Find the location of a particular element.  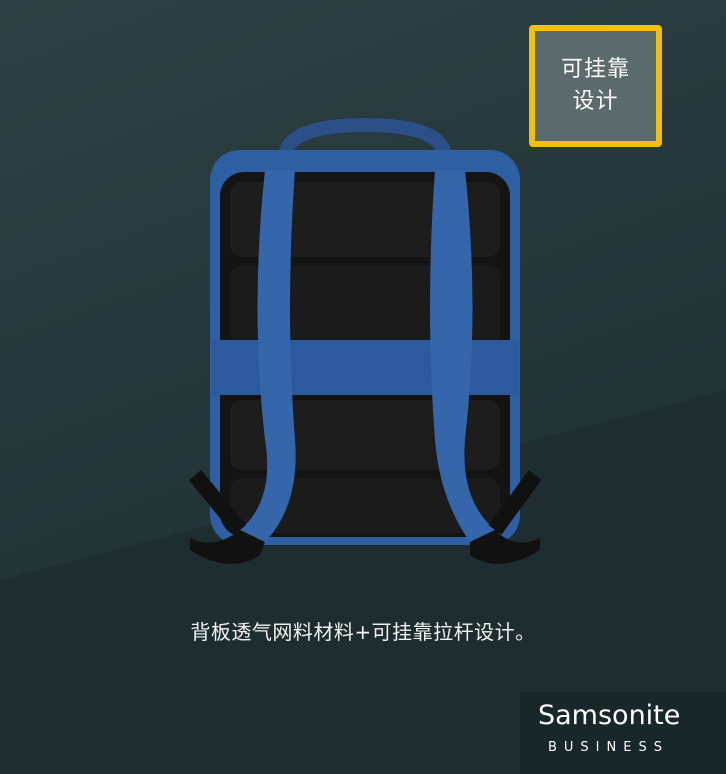

samsonite-logo: Samsonite is located at coordinates (609, 715).